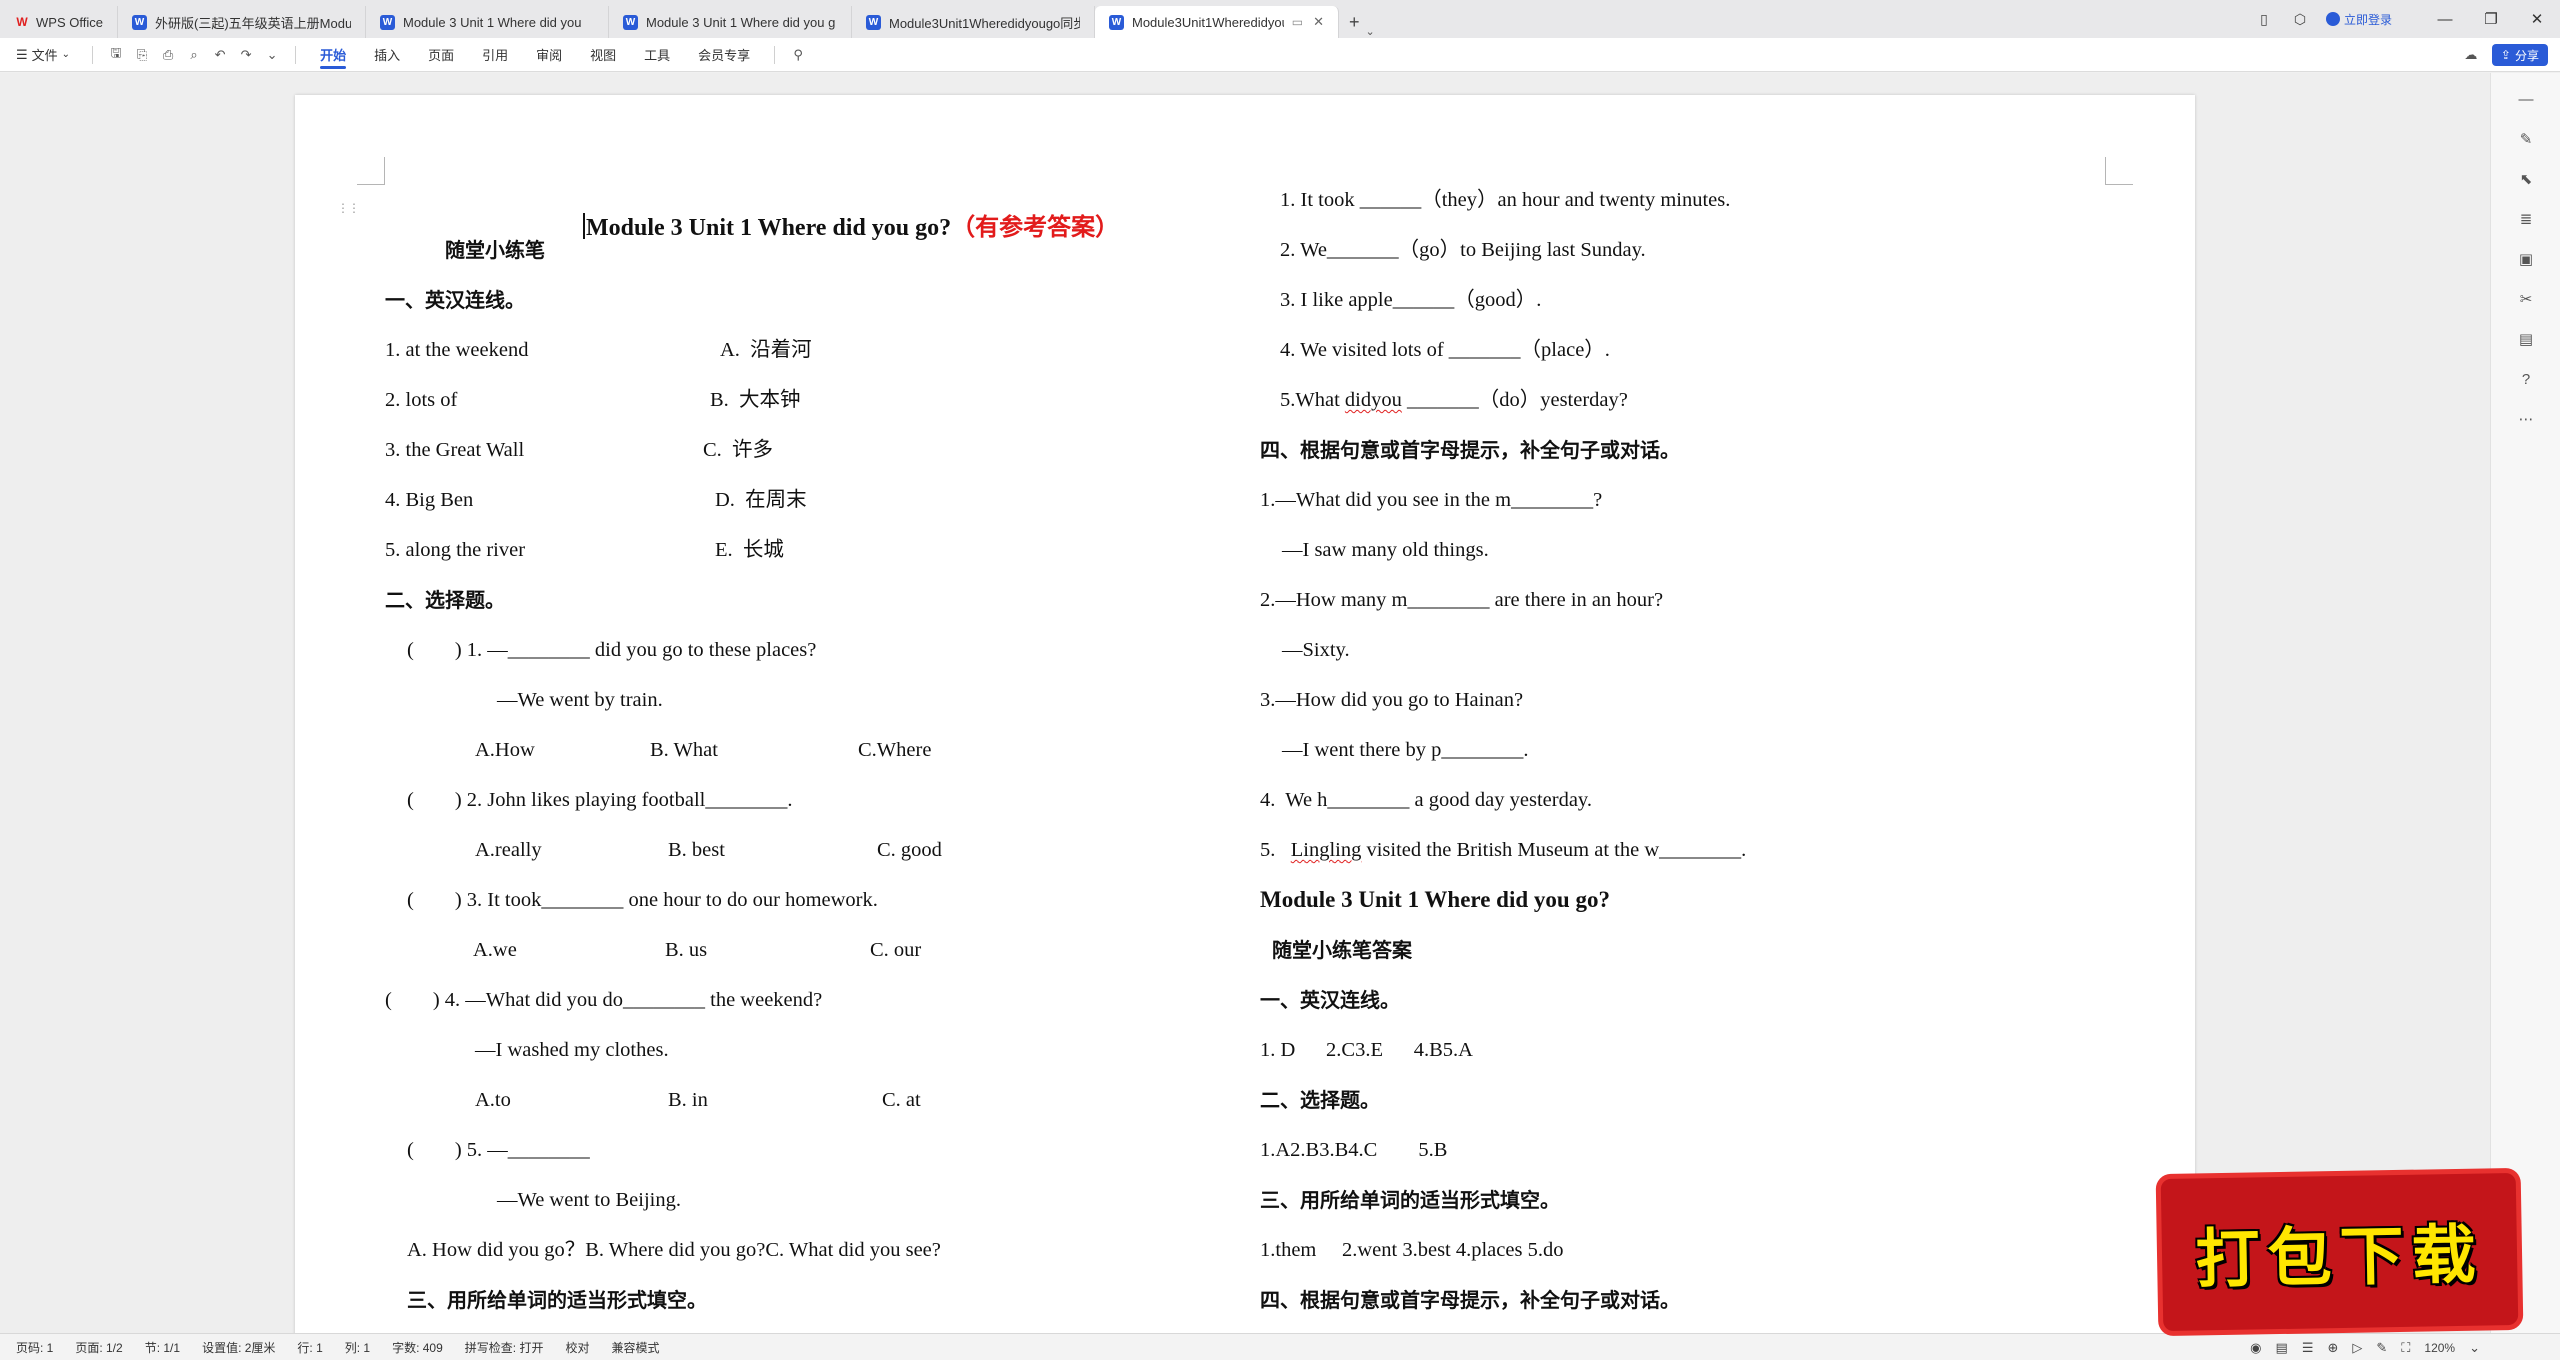  Describe the element at coordinates (1373, 400) in the screenshot. I see `misspelled-word: didyou` at that location.